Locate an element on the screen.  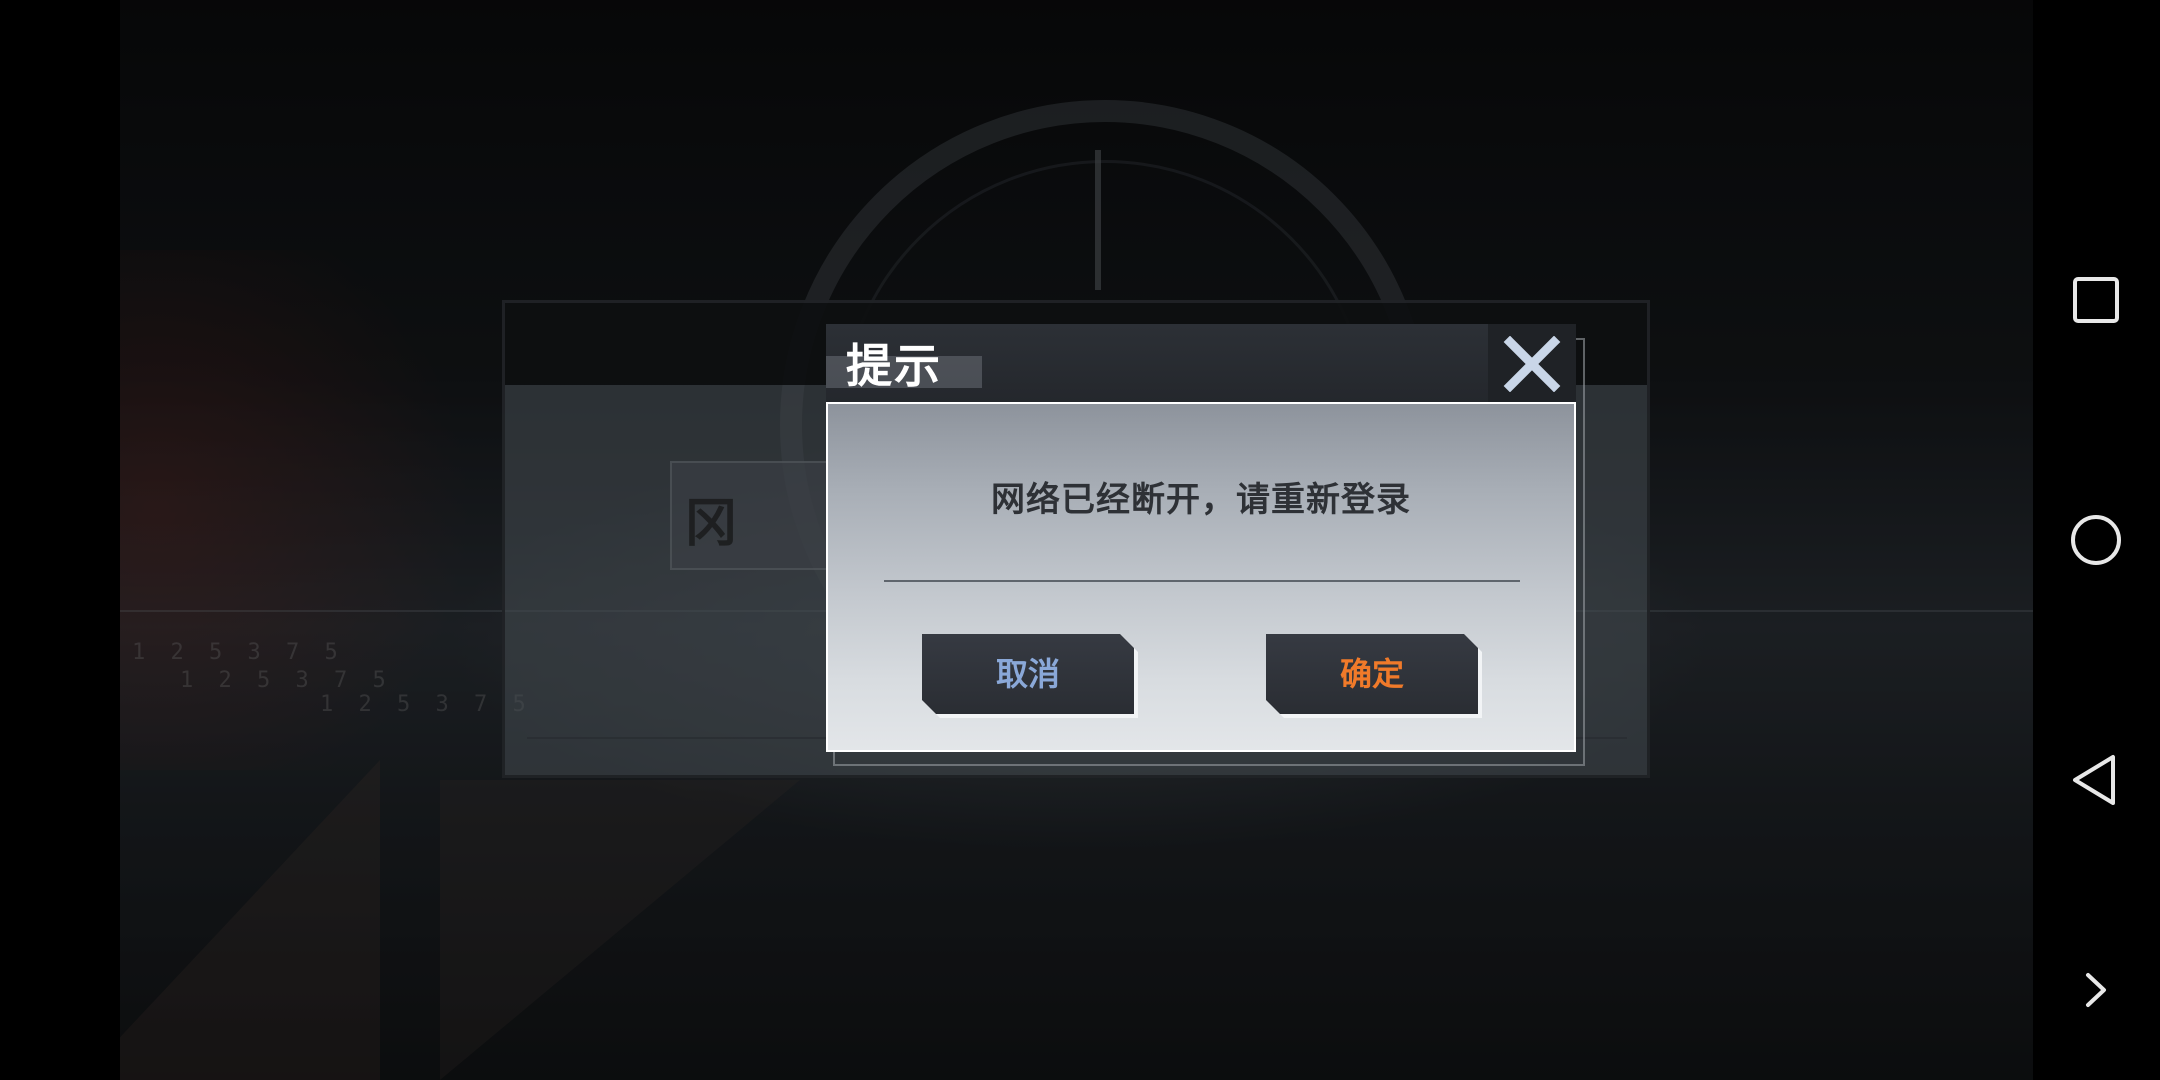
android-navigation-bar is located at coordinates (2096, 540).